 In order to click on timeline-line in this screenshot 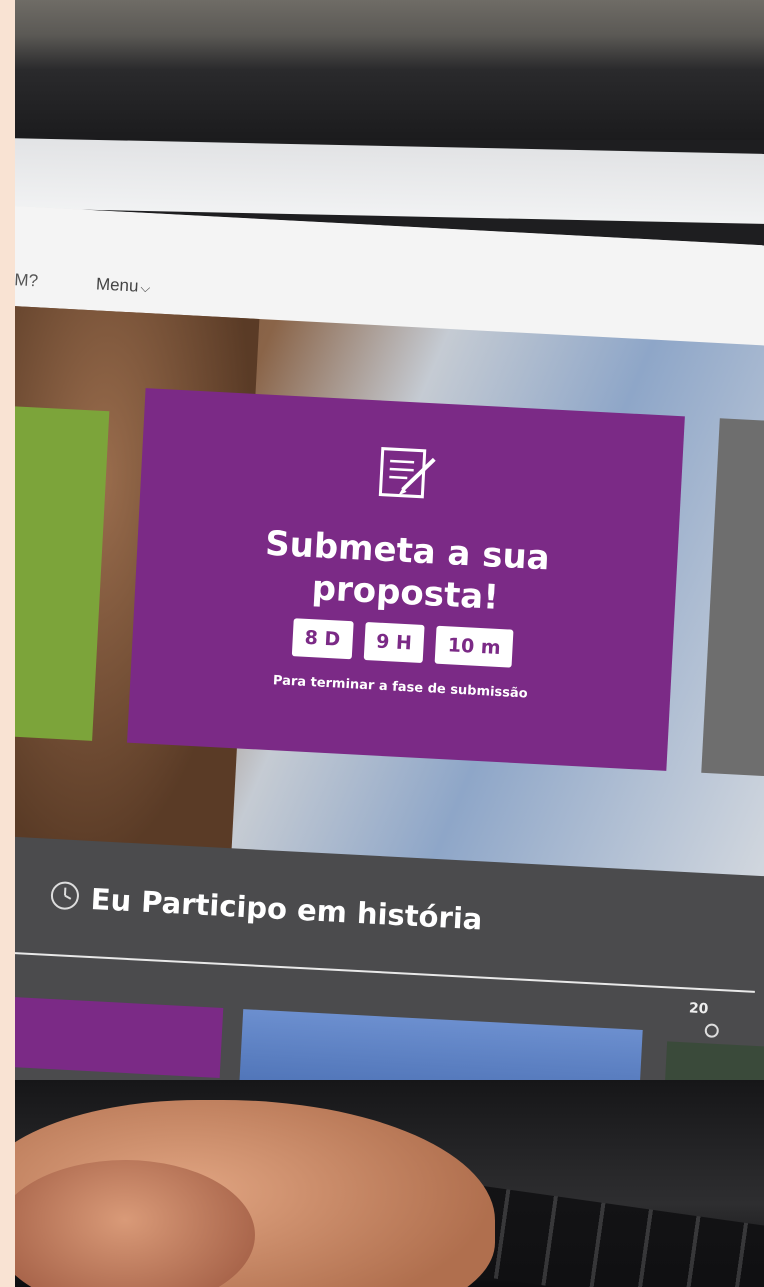, I will do `click(385, 970)`.